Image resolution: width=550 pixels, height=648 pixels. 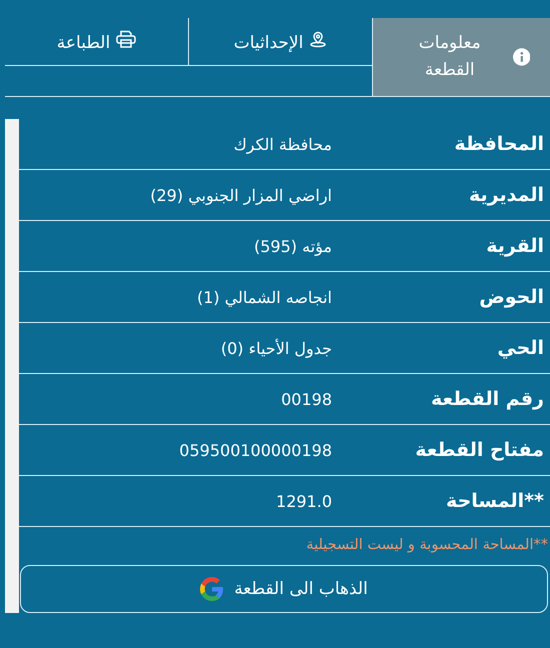 What do you see at coordinates (318, 39) in the screenshot?
I see `location-pin-icon` at bounding box center [318, 39].